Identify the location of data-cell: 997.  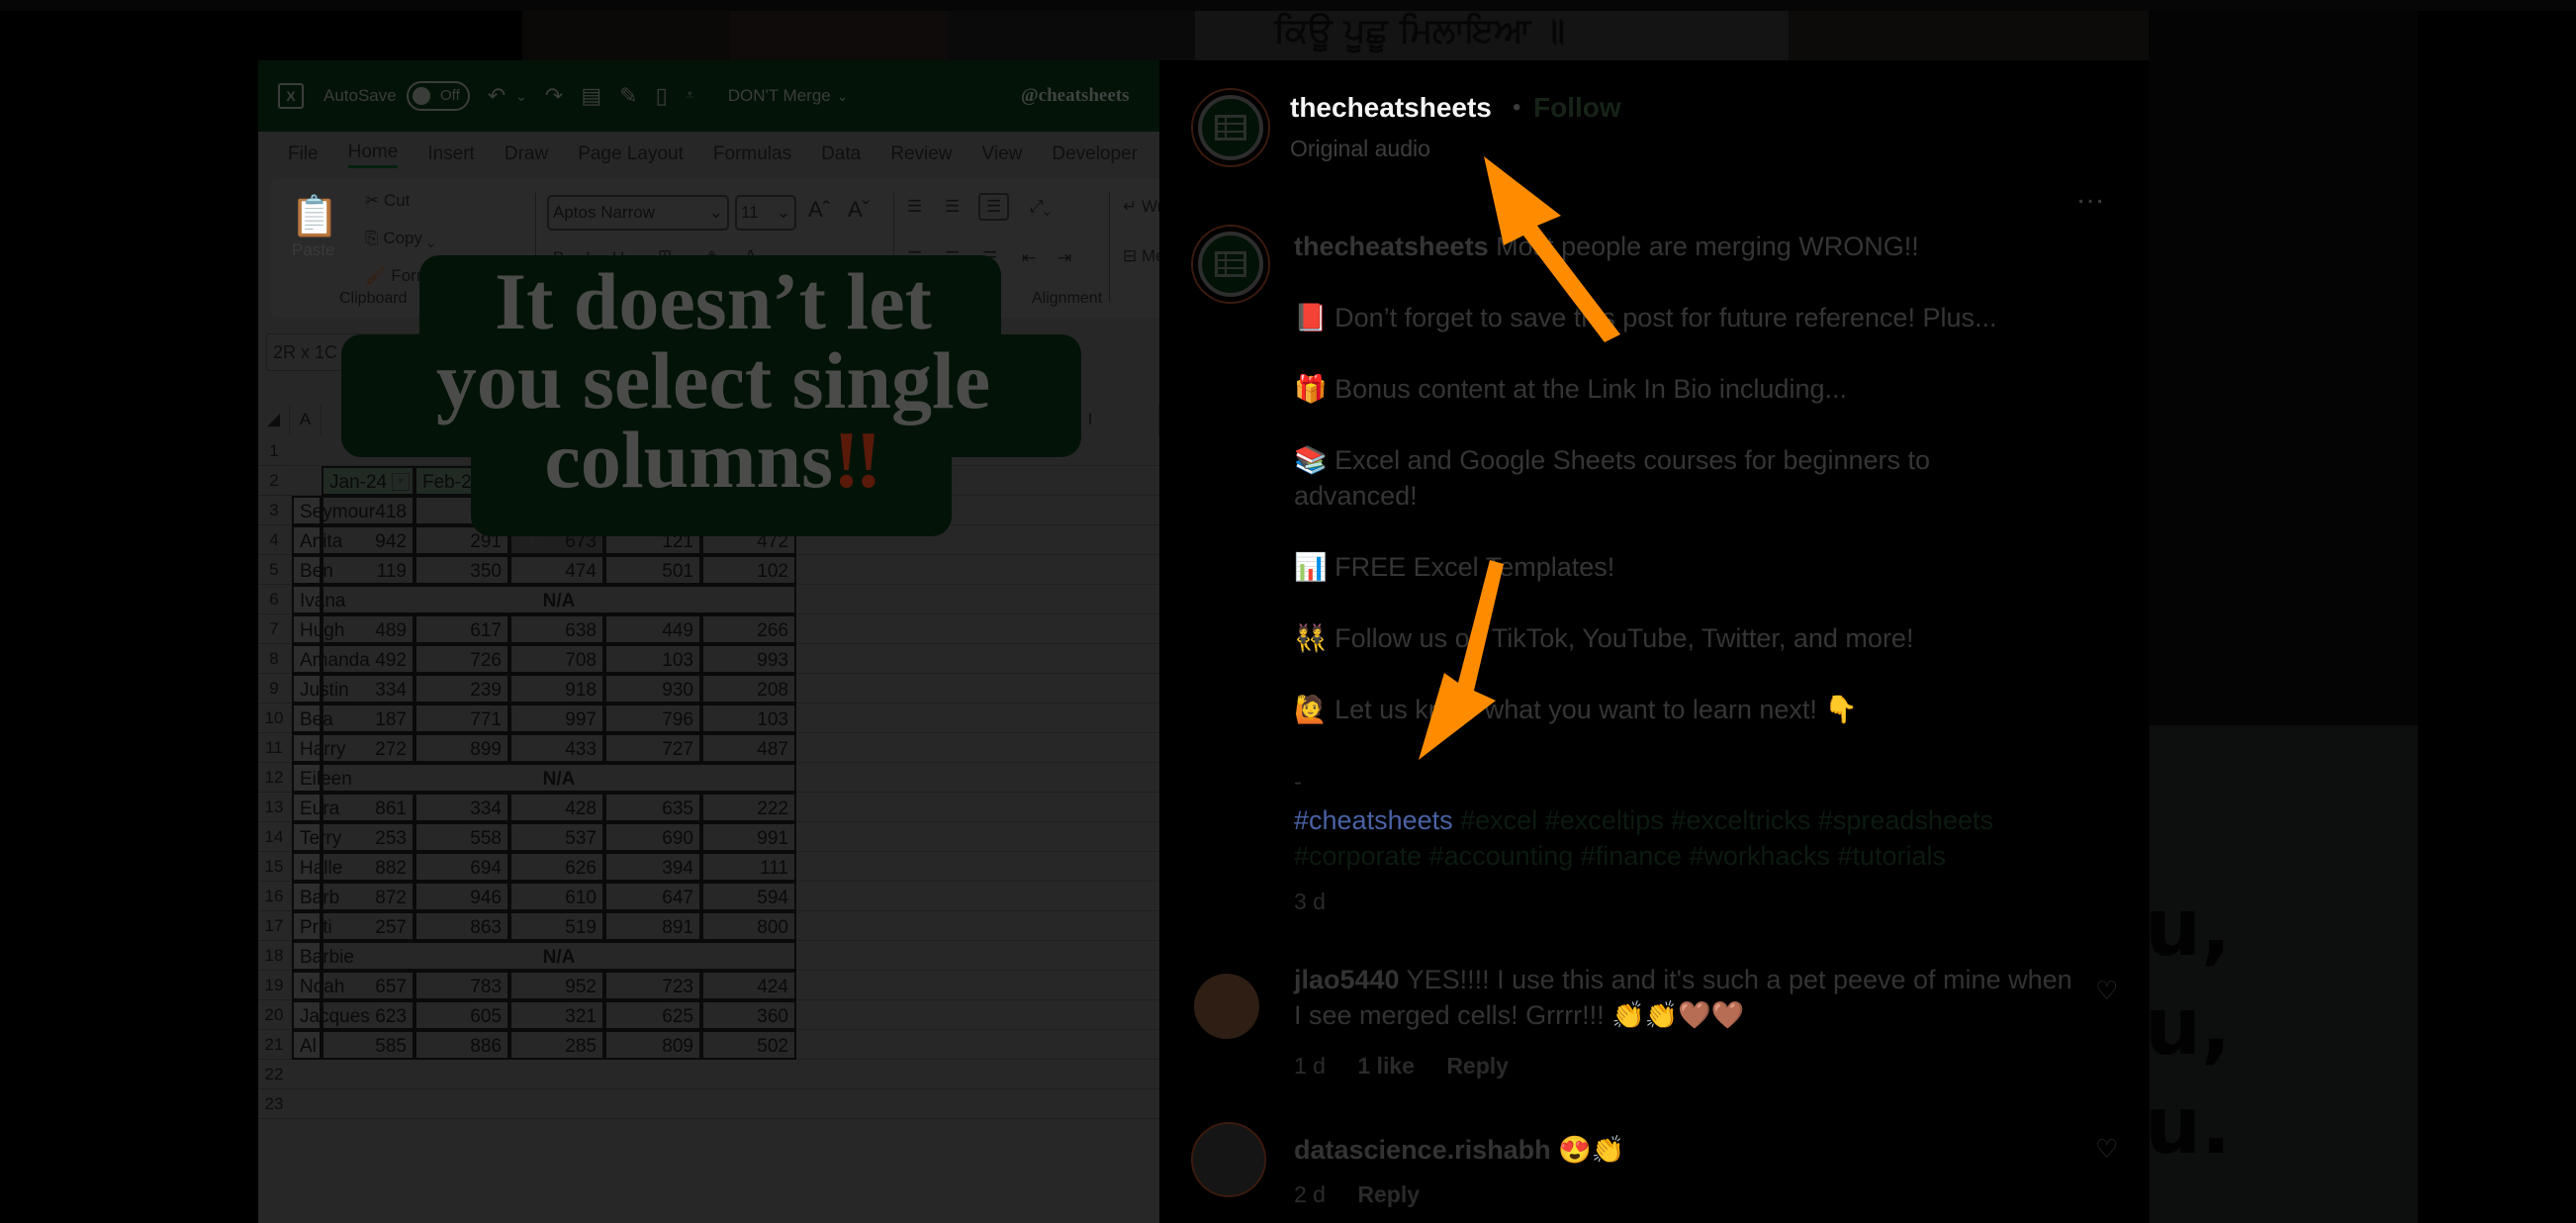
(556, 718).